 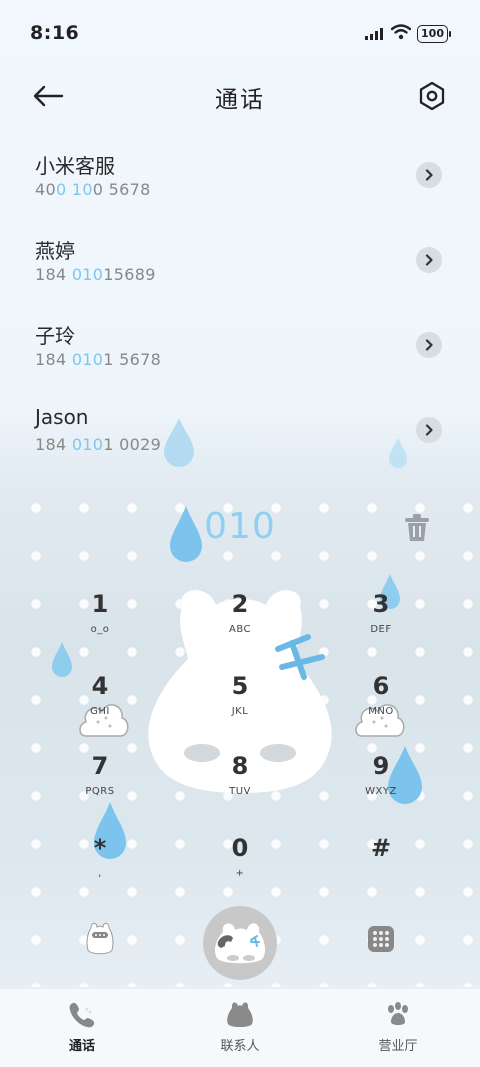 What do you see at coordinates (398, 1026) in the screenshot?
I see `tab-service-hall: 营业厅` at bounding box center [398, 1026].